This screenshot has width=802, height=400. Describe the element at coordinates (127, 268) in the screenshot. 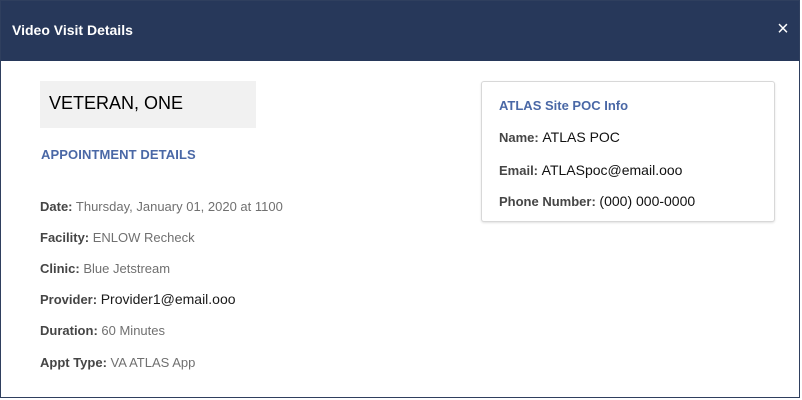

I see `clinic-value: Blue Jetstream` at that location.